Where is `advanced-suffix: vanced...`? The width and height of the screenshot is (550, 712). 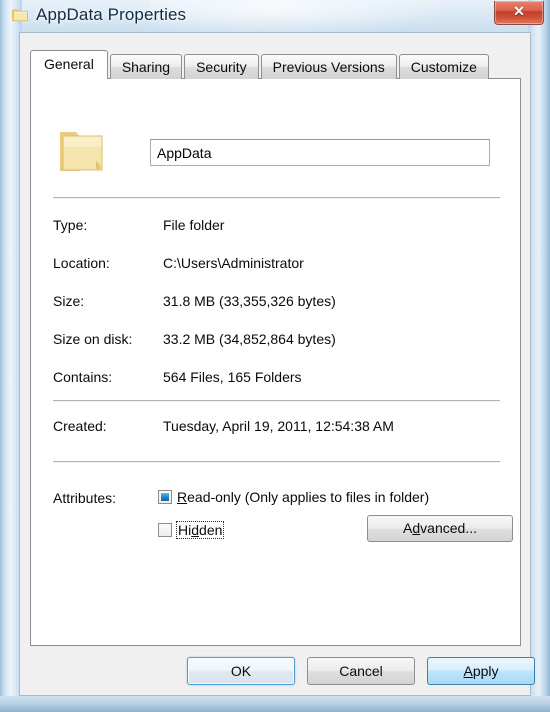 advanced-suffix: vanced... is located at coordinates (448, 528).